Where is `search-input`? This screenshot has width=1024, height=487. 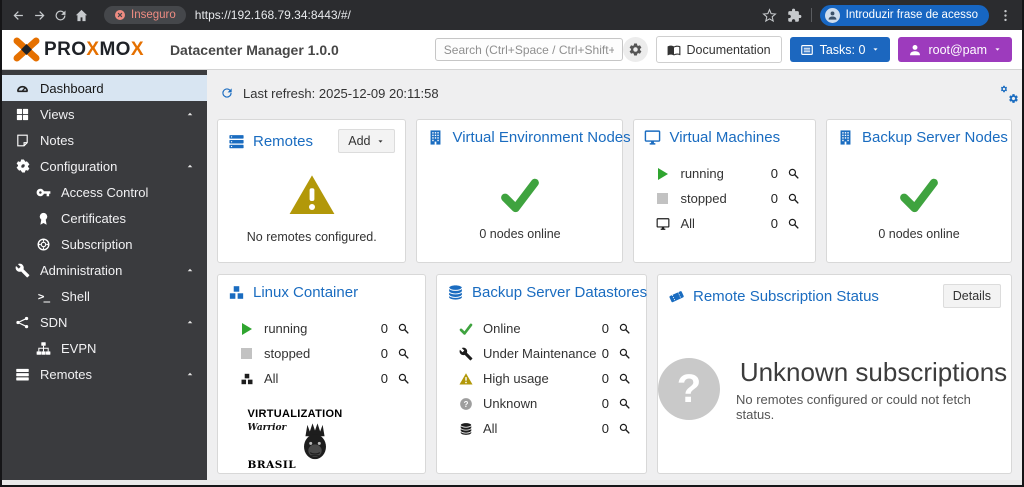 search-input is located at coordinates (528, 49).